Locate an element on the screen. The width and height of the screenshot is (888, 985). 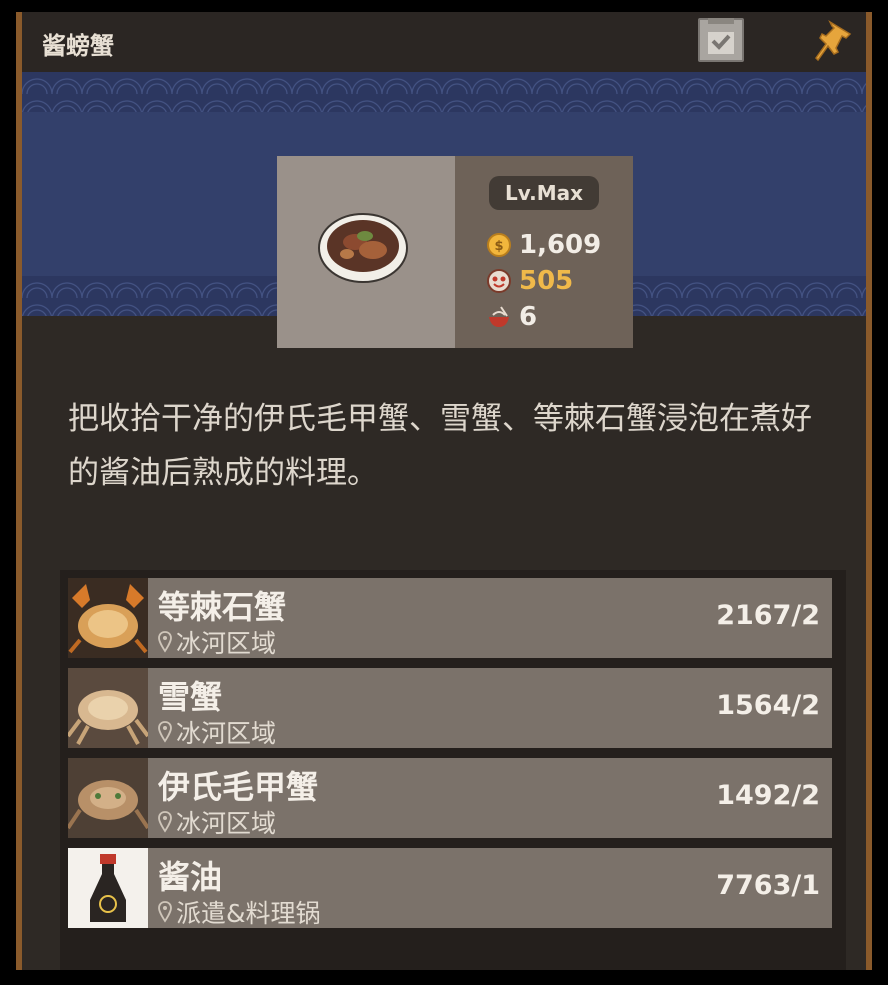
ingredient-location-label: 派遣&料理锅 is located at coordinates (248, 913).